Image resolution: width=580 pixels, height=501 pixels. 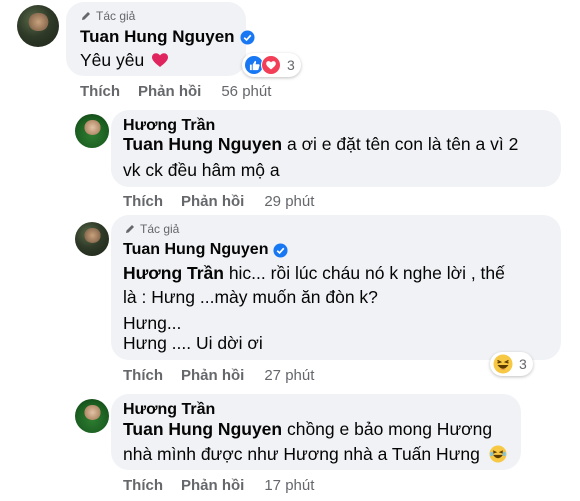 What do you see at coordinates (201, 170) in the screenshot?
I see `comment-text: vk ck đều hâm mộ a` at bounding box center [201, 170].